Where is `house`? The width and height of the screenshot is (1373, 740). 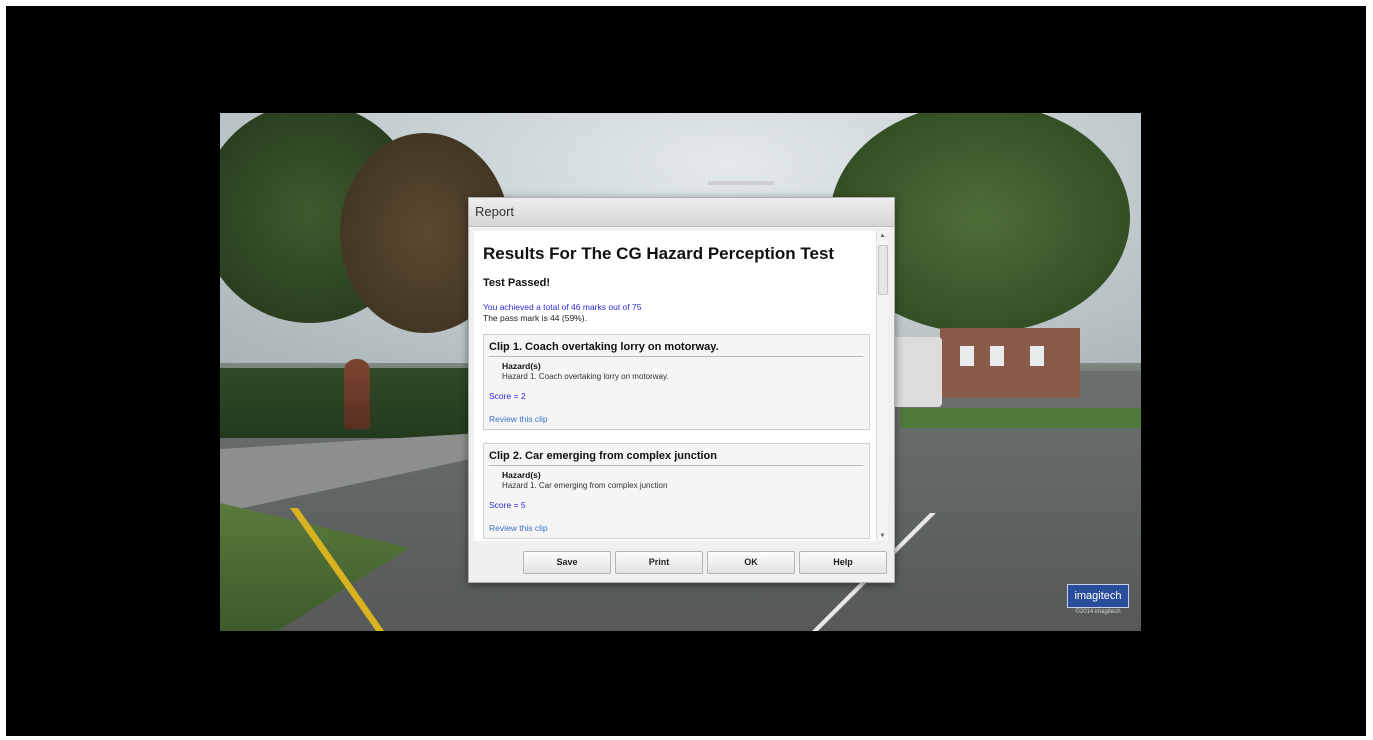
house is located at coordinates (1010, 363).